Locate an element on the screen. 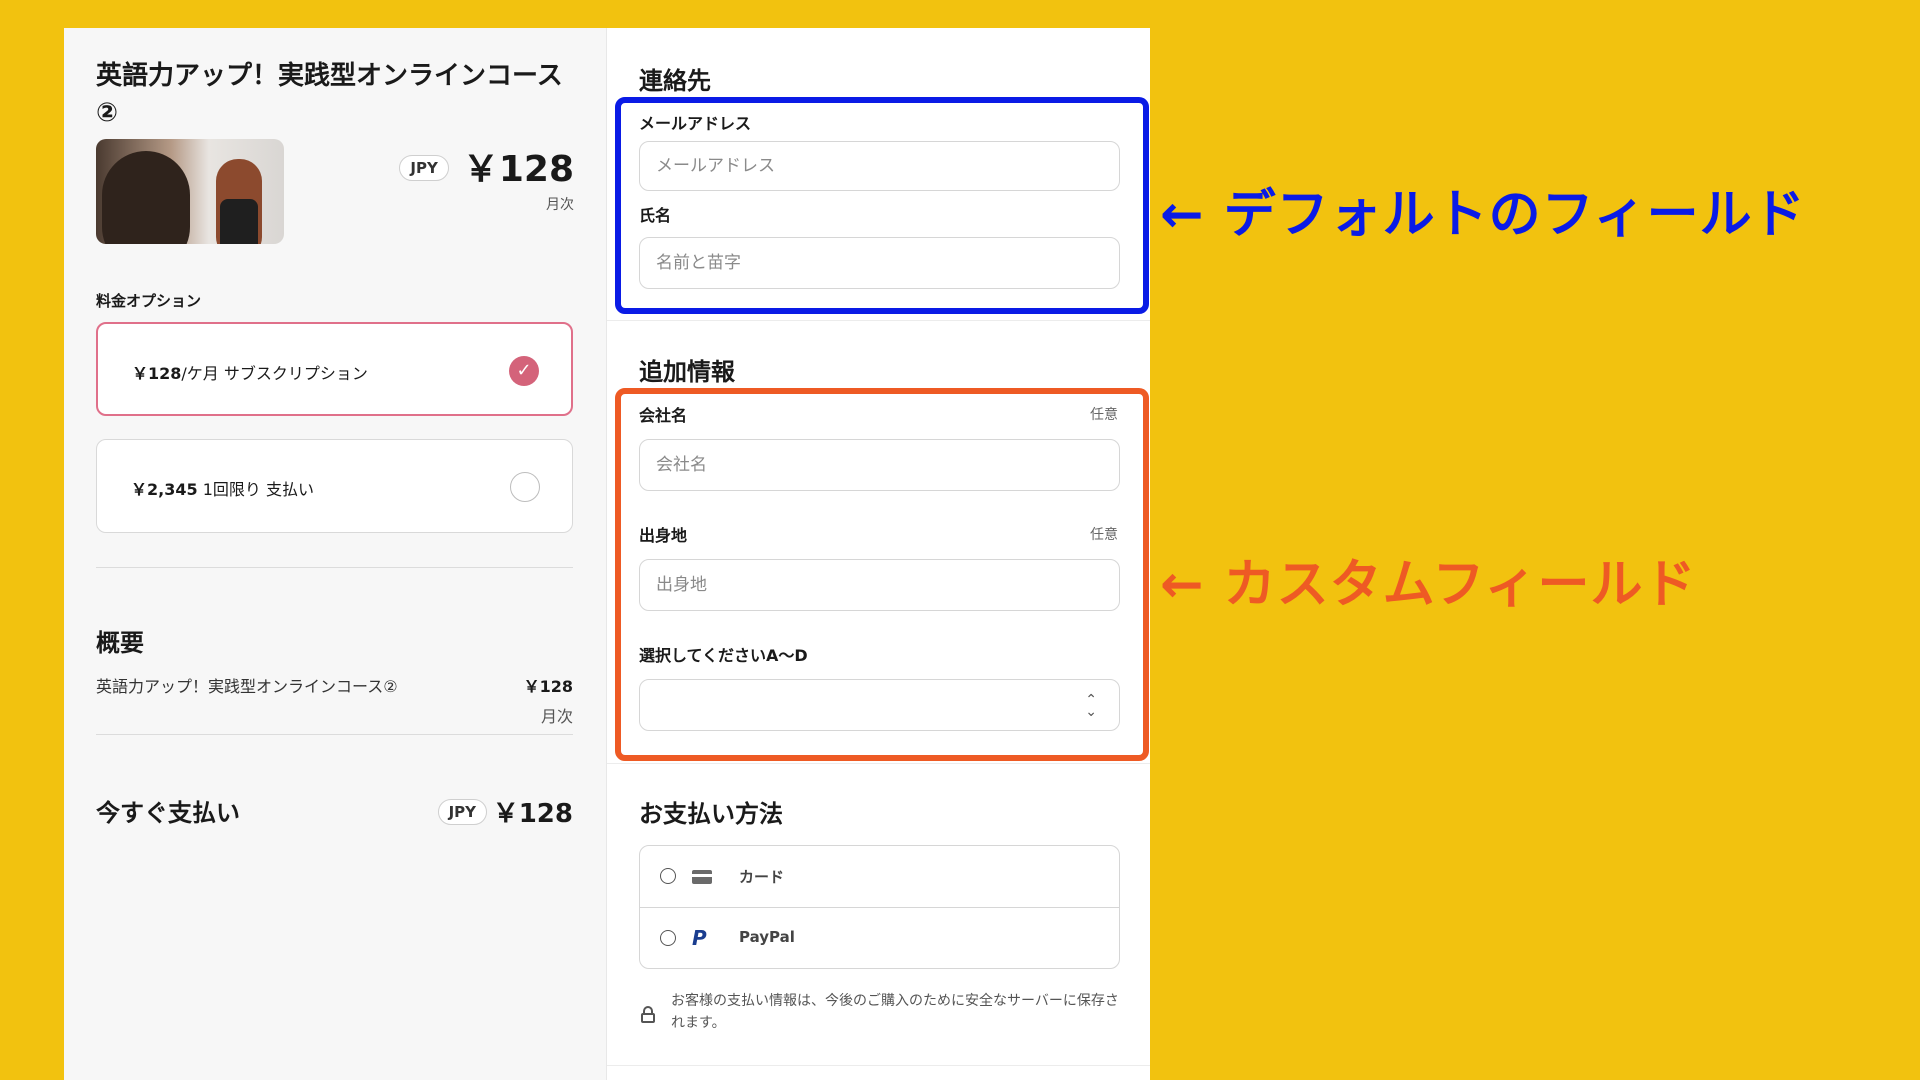 The height and width of the screenshot is (1080, 1920). option-desc: /ケ月 サブスクリプション is located at coordinates (274, 373).